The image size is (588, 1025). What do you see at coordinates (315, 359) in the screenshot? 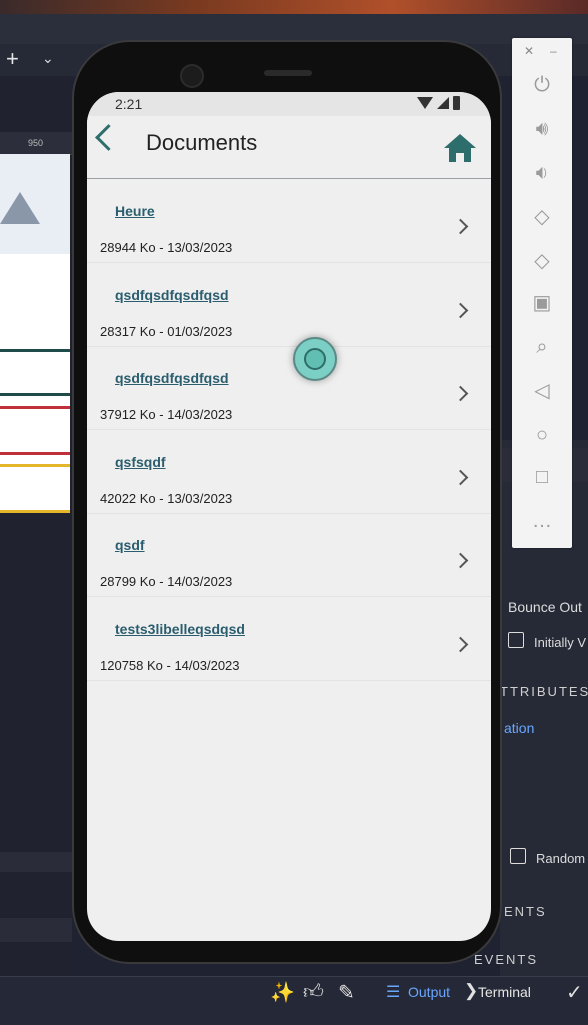
I see `touch-indicator-center` at bounding box center [315, 359].